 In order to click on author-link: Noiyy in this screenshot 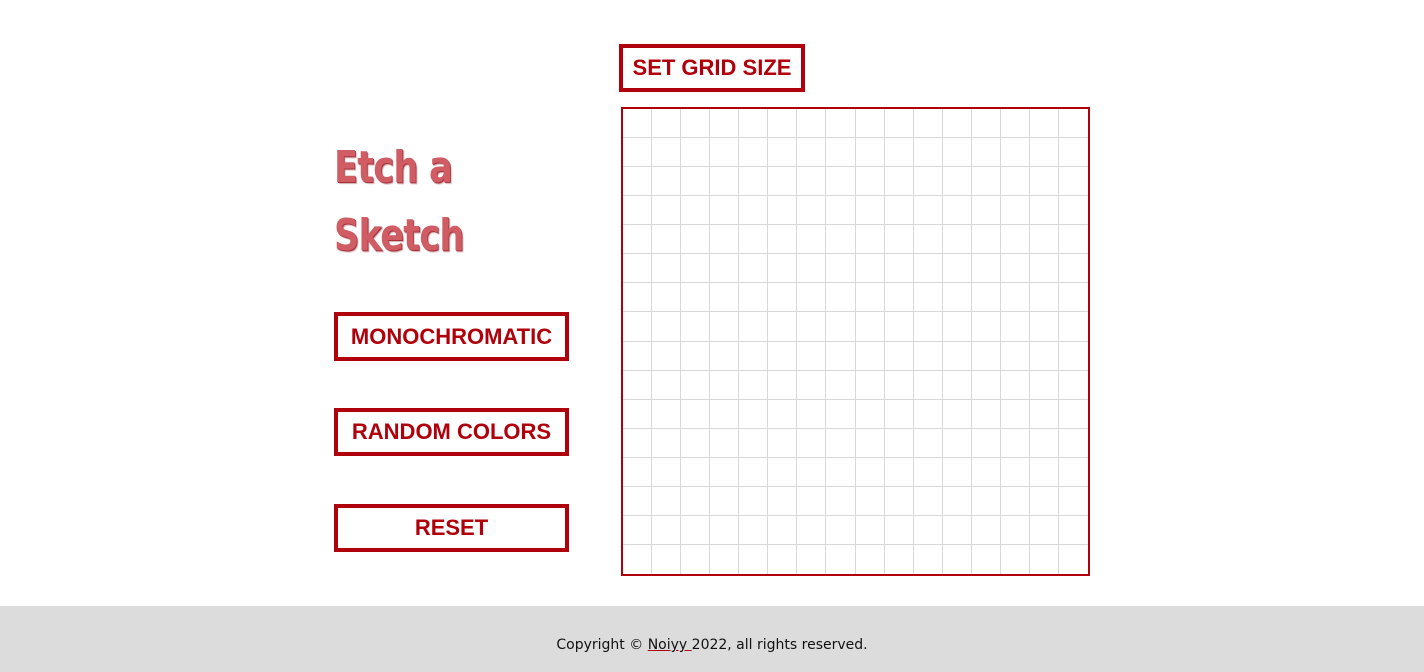, I will do `click(670, 645)`.